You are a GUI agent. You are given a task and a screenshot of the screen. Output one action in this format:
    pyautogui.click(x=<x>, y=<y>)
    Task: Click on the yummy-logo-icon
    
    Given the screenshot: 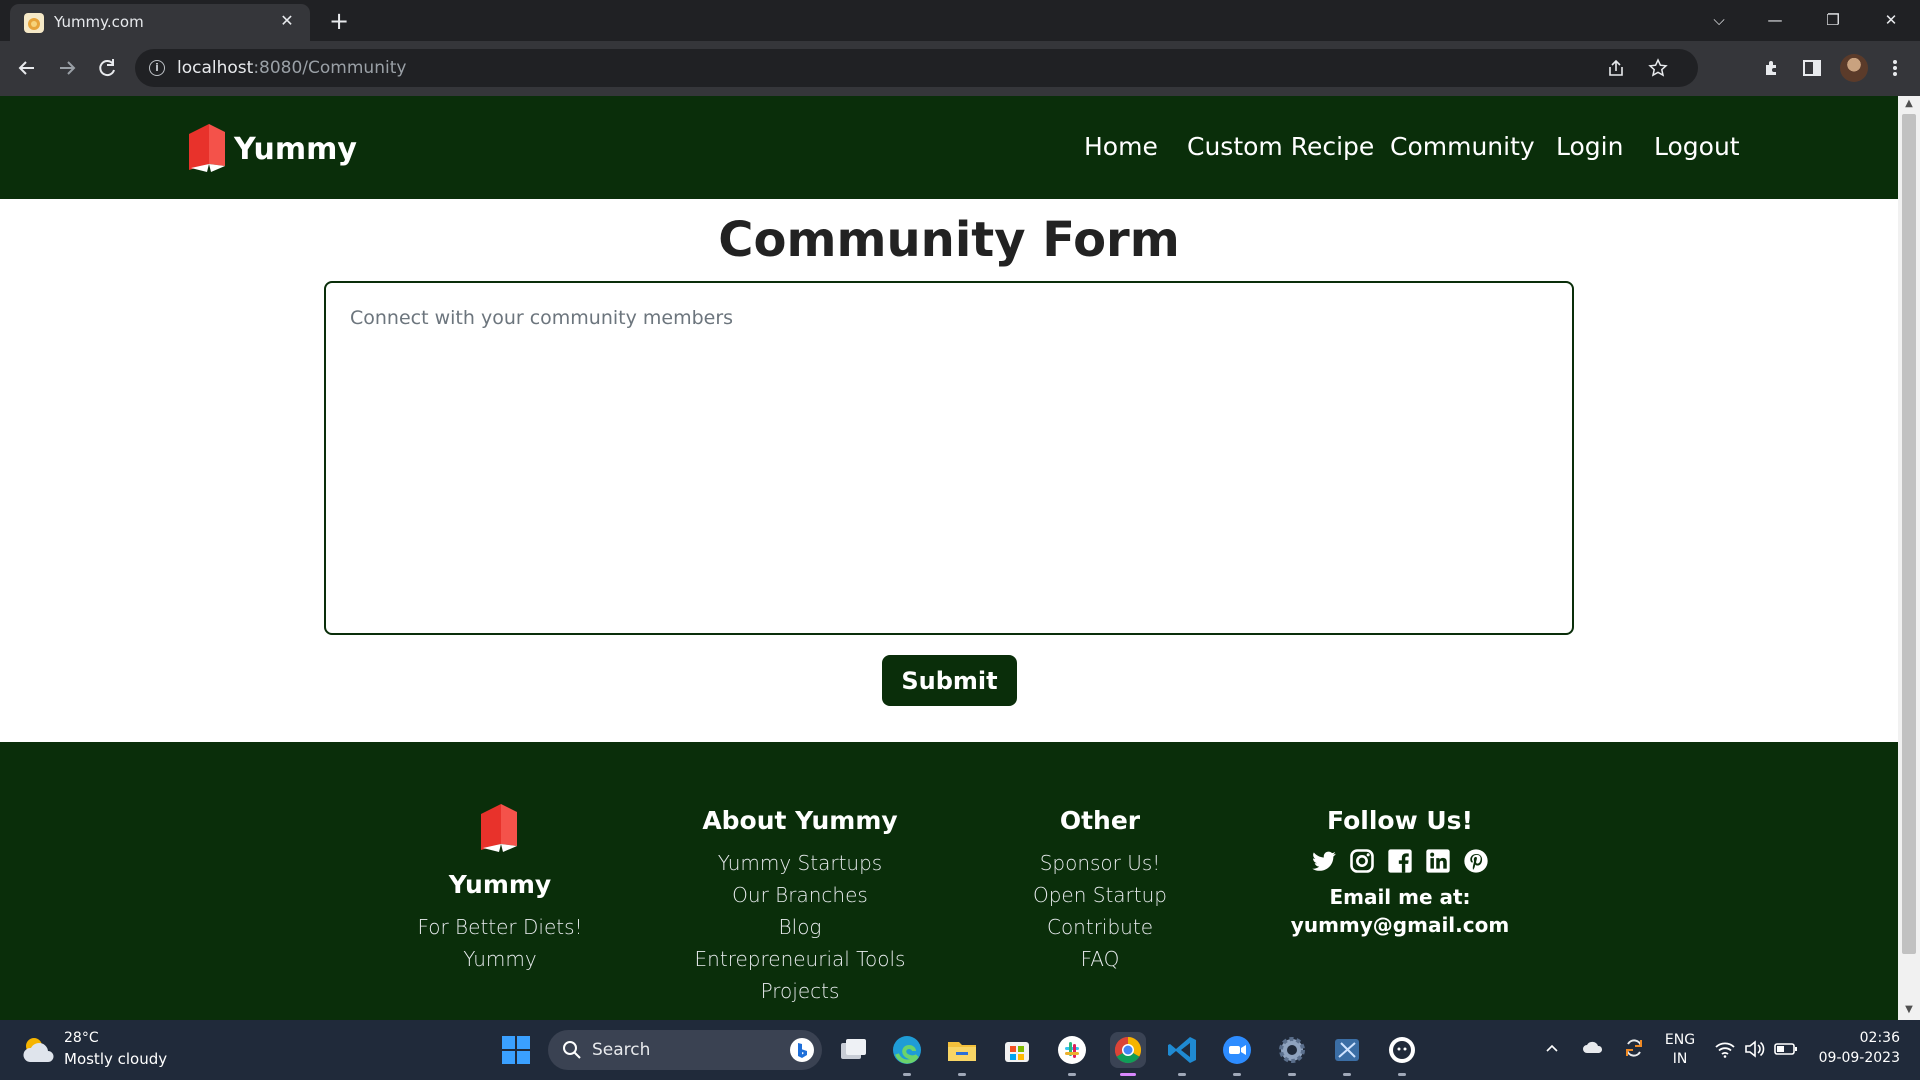 What is the action you would take?
    pyautogui.click(x=208, y=147)
    